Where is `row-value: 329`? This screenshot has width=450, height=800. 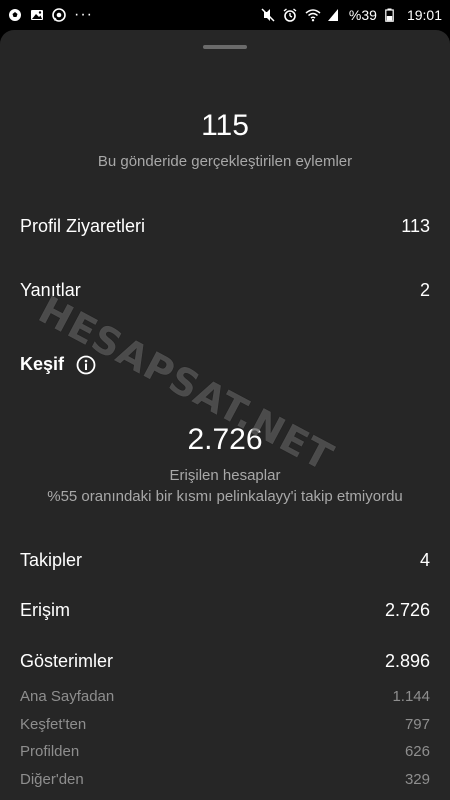 row-value: 329 is located at coordinates (417, 779).